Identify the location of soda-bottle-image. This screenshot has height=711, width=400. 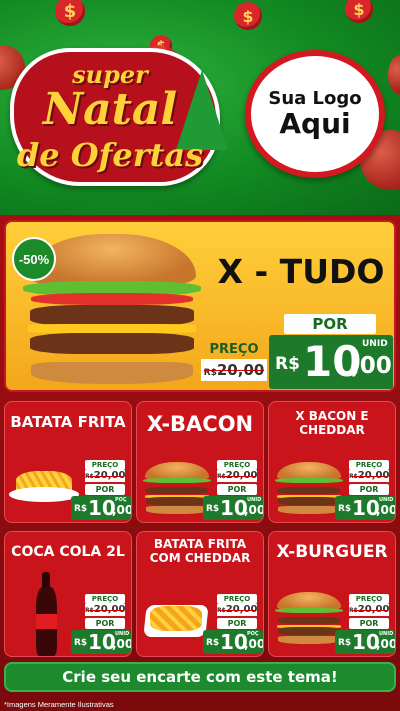
(46, 614).